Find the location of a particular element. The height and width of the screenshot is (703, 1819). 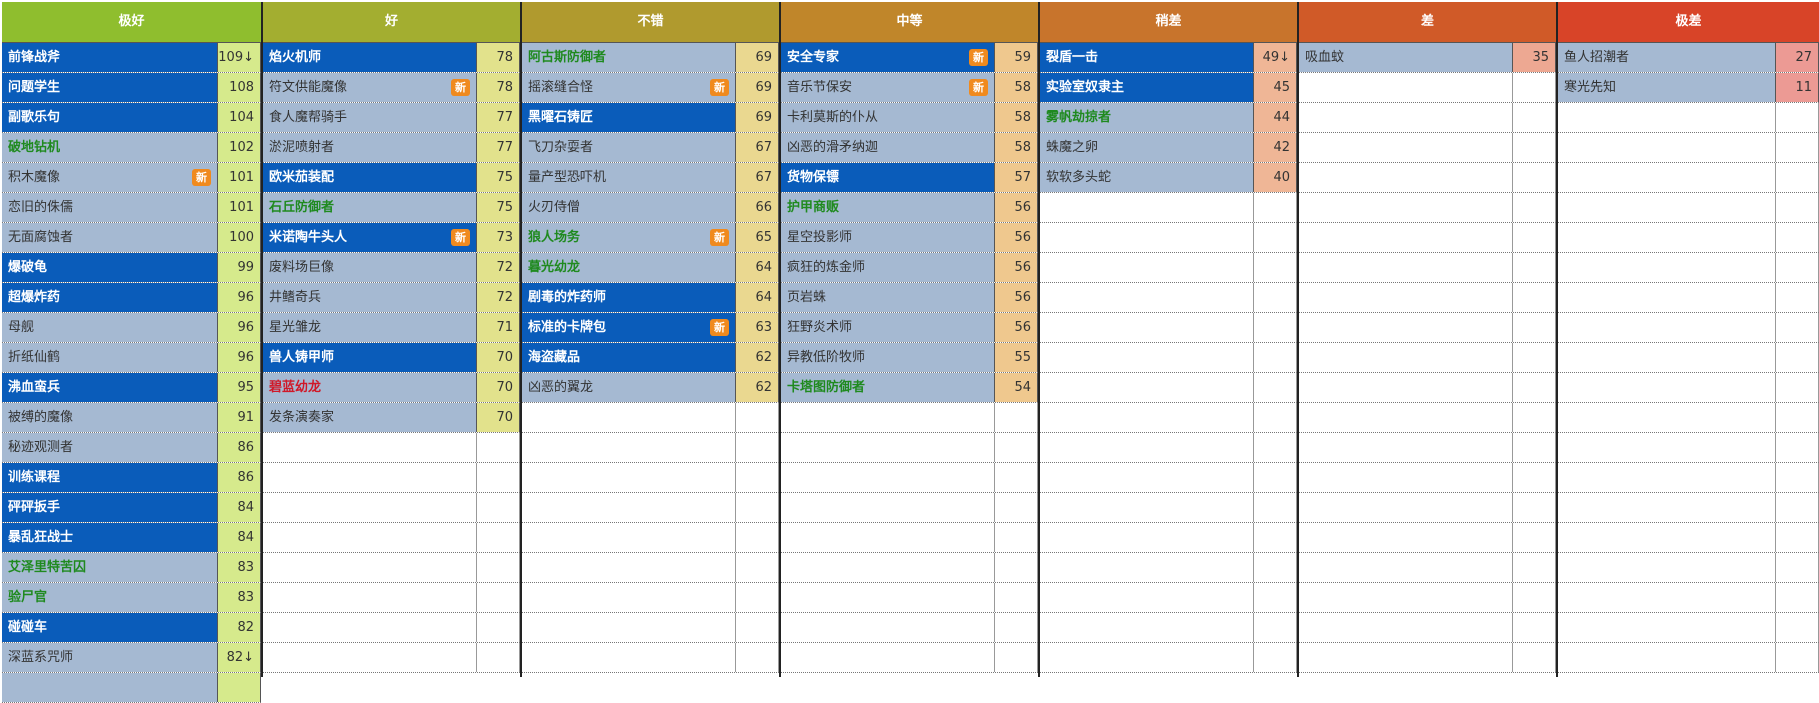

card-score: 96 is located at coordinates (239, 357).